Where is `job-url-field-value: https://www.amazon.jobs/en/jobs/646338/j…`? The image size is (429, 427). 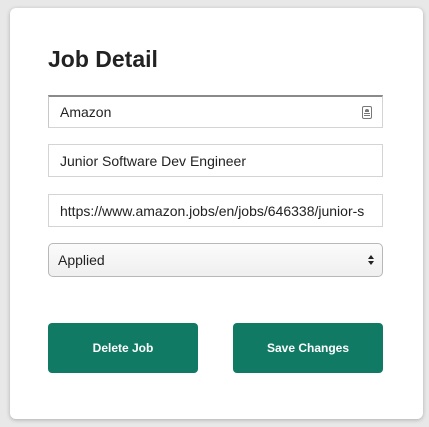 job-url-field-value: https://www.amazon.jobs/en/jobs/646338/j… is located at coordinates (212, 210).